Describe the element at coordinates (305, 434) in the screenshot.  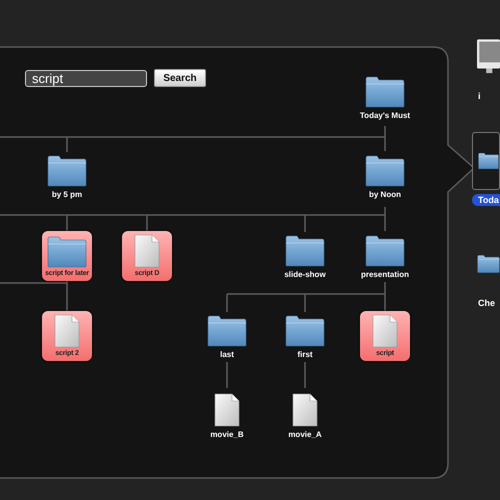
I see `node-label: movie_A` at that location.